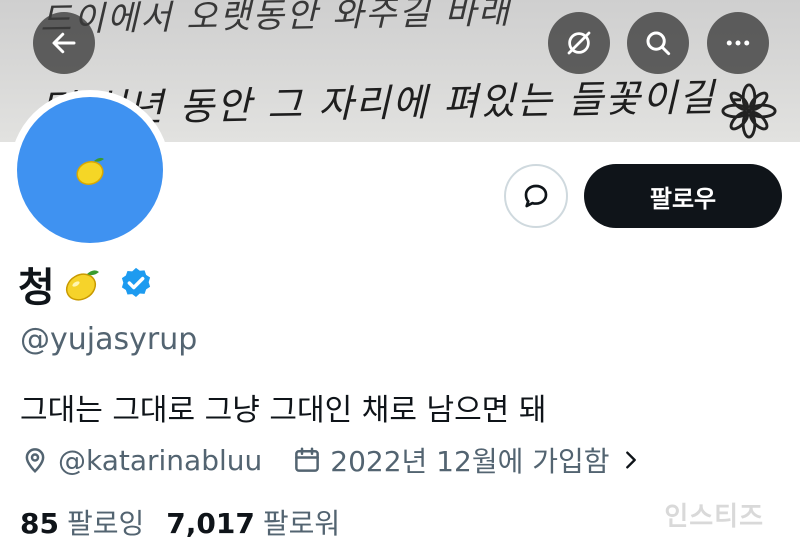 The image size is (800, 551). Describe the element at coordinates (275, 20) in the screenshot. I see `banner-text-top: 드이에서 오랫동안 와주길 바래` at that location.